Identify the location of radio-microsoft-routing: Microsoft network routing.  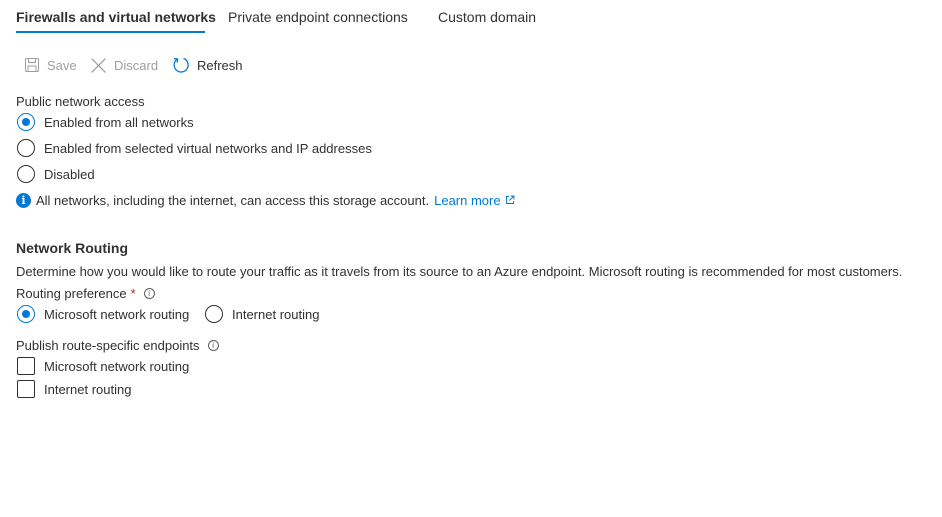
(103, 314).